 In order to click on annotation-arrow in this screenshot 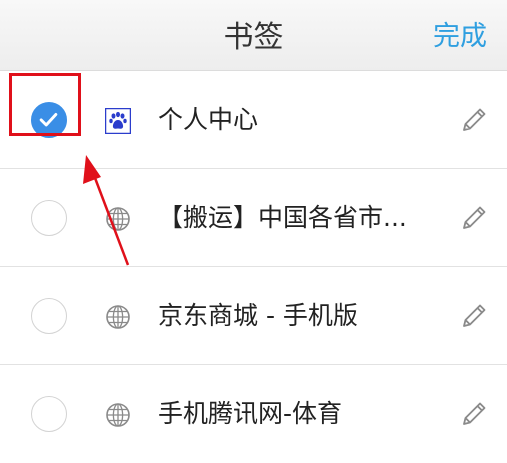, I will do `click(106, 210)`.